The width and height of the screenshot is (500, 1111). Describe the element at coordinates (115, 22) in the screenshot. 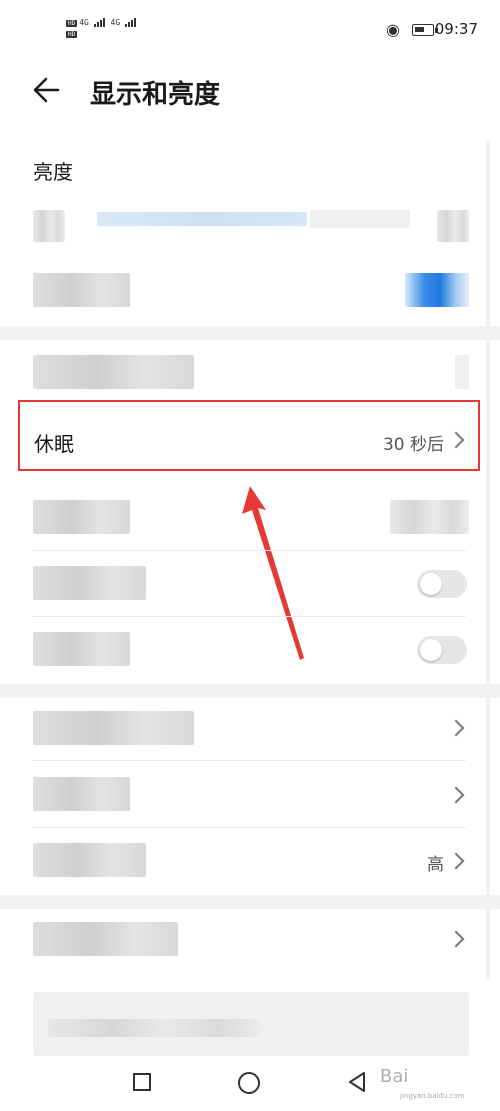

I see `network-type-2: 4G` at that location.